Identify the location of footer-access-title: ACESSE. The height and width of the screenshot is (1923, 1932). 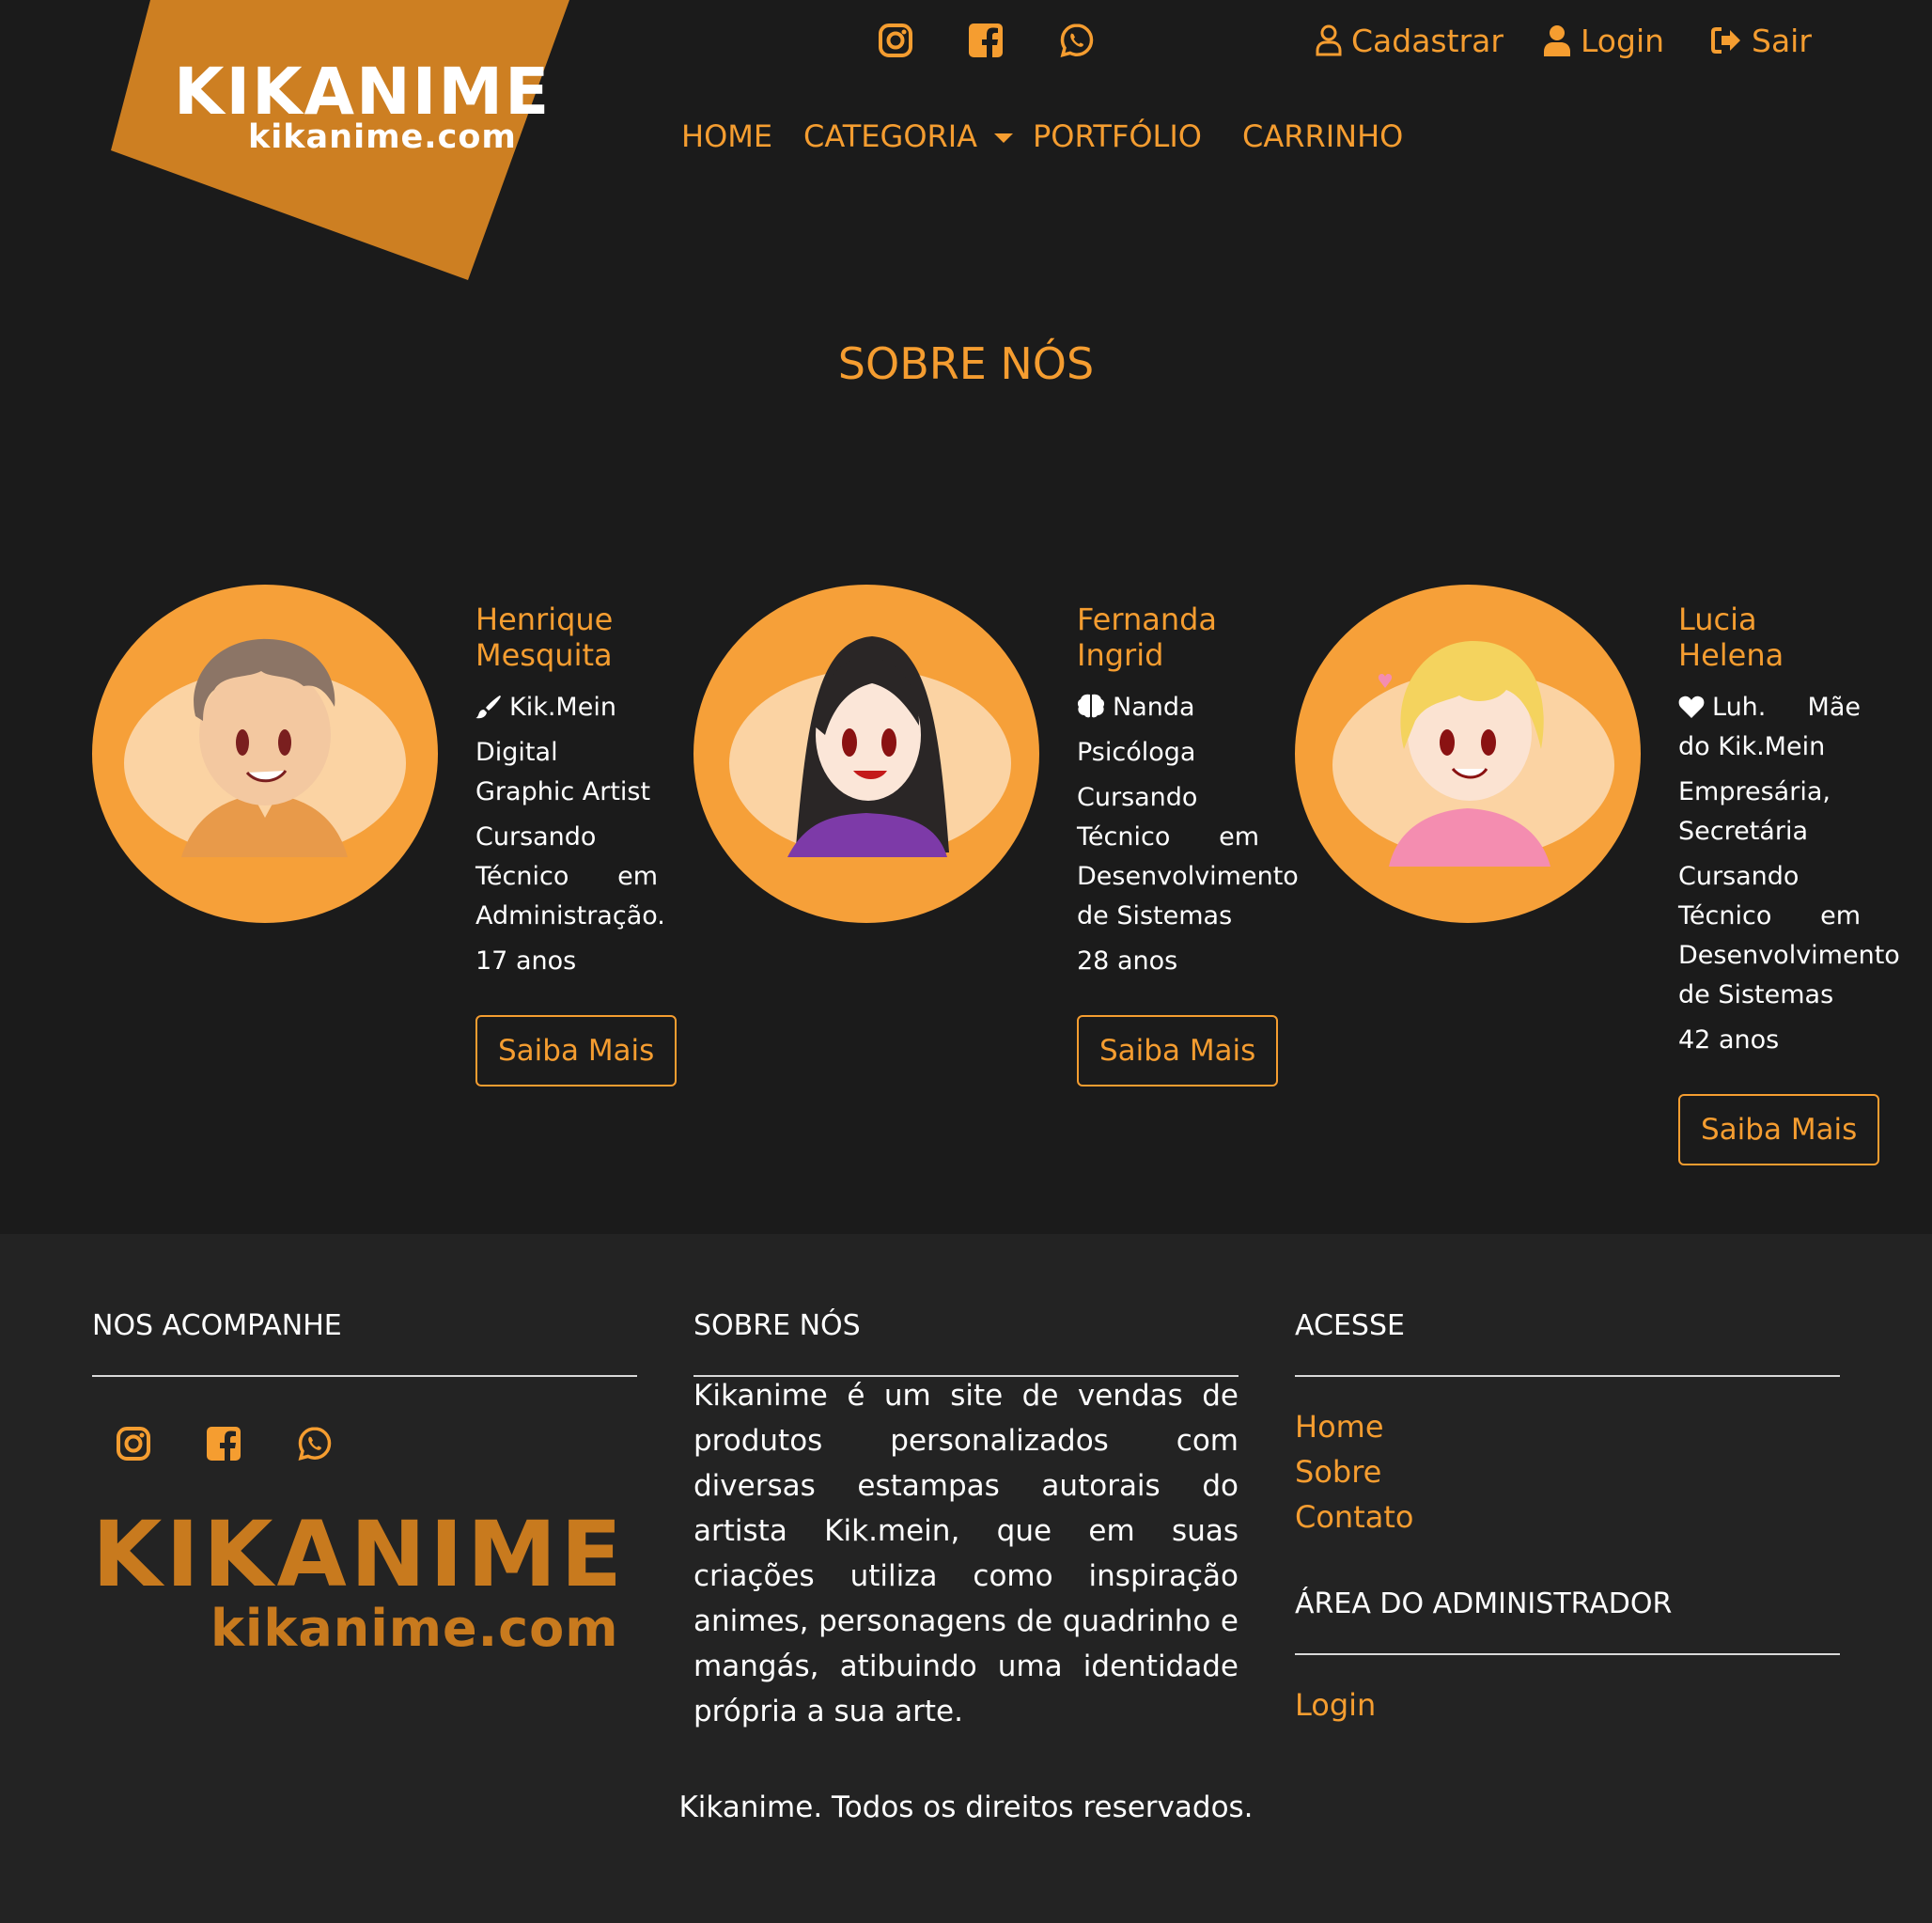
(1350, 1325).